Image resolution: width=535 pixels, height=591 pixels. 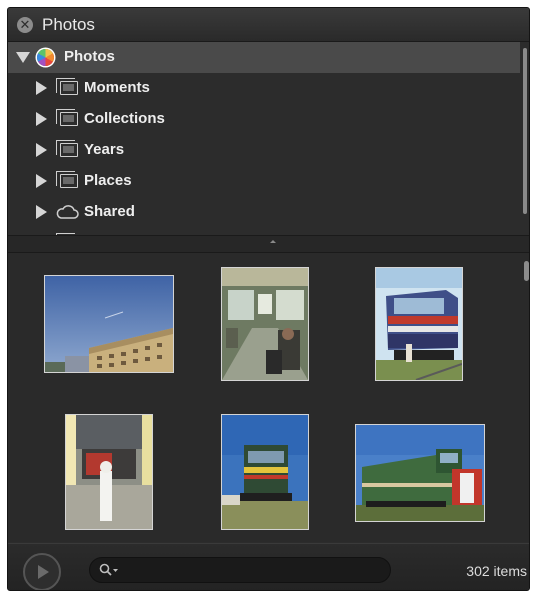 What do you see at coordinates (268, 25) in the screenshot?
I see `panel-title-bar: ✕ Photos` at bounding box center [268, 25].